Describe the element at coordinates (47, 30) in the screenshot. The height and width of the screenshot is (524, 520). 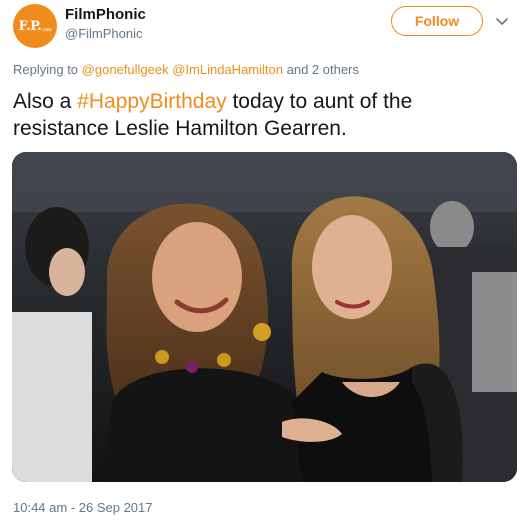
I see `avatar-subtext: com` at that location.